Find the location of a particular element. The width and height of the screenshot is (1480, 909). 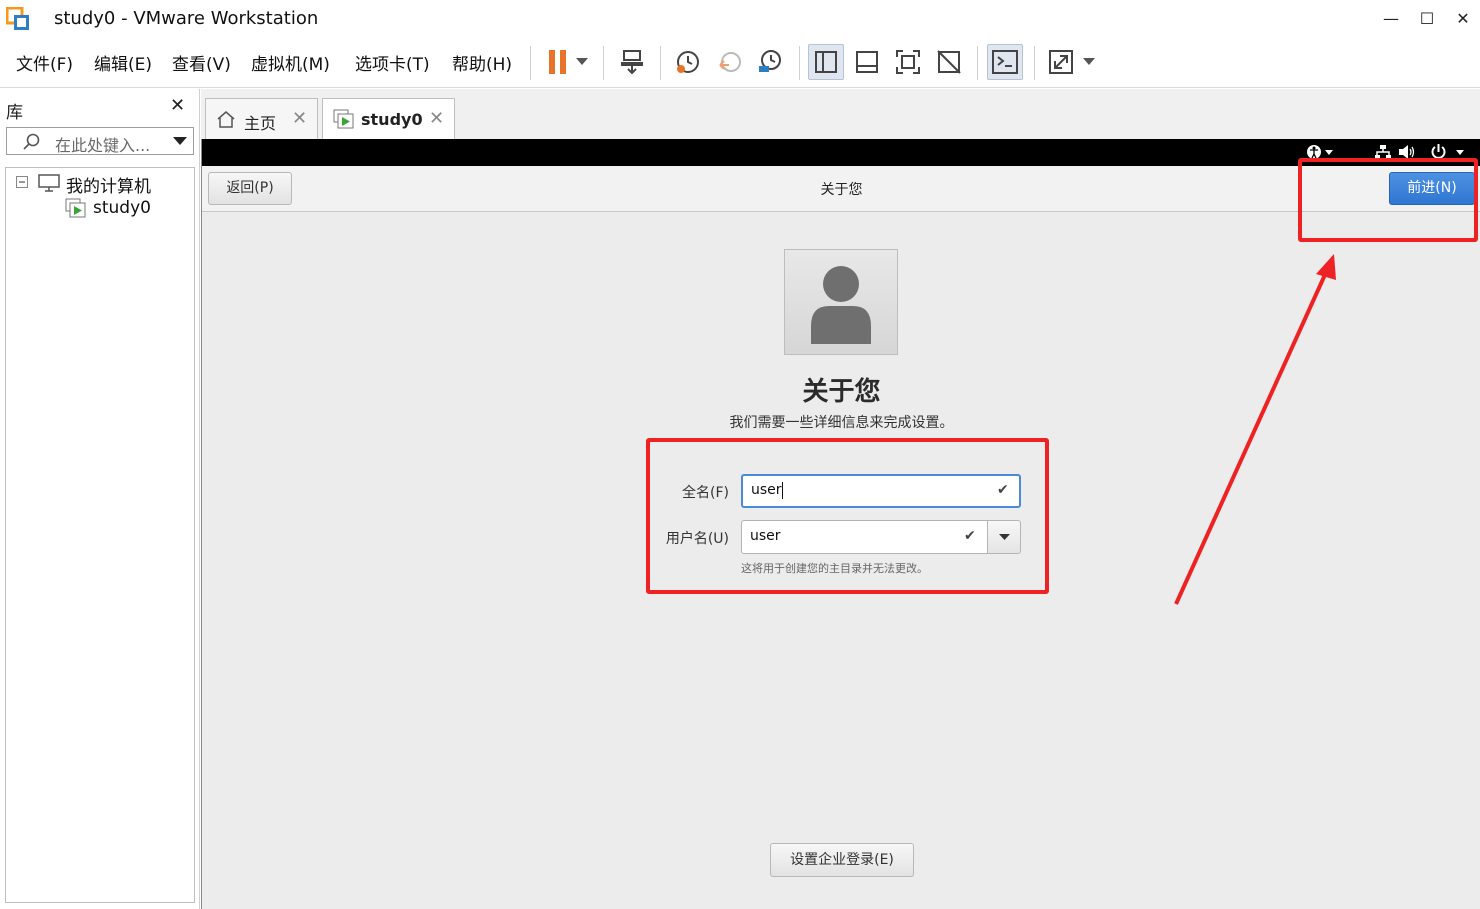

snapshot-manager-button is located at coordinates (770, 62).